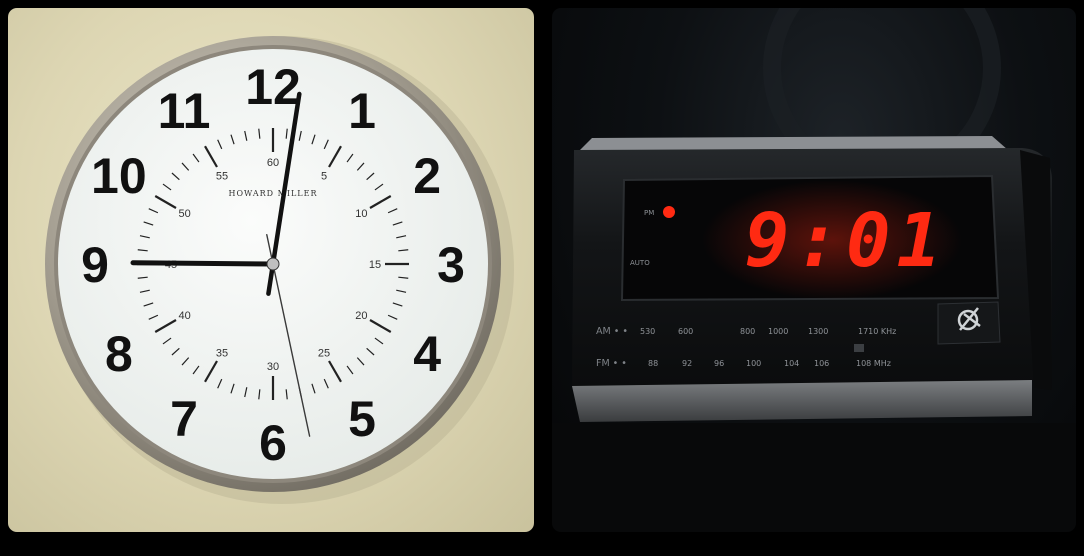 This screenshot has height=556, width=1084. I want to click on hour-numeral: 11, so click(184, 111).